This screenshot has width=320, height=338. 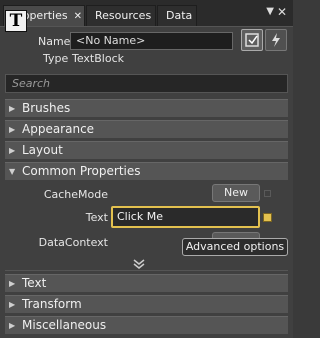 What do you see at coordinates (151, 41) in the screenshot?
I see `name-input: <No Name>` at bounding box center [151, 41].